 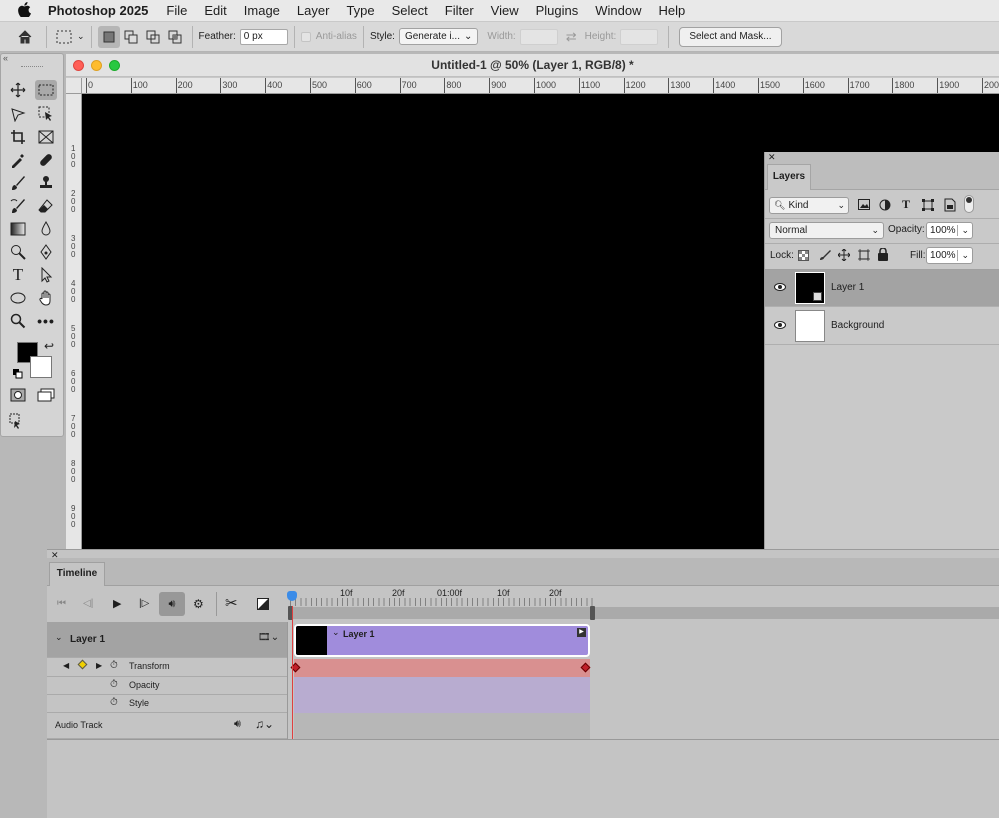 I want to click on feather-input: 0 px, so click(x=263, y=36).